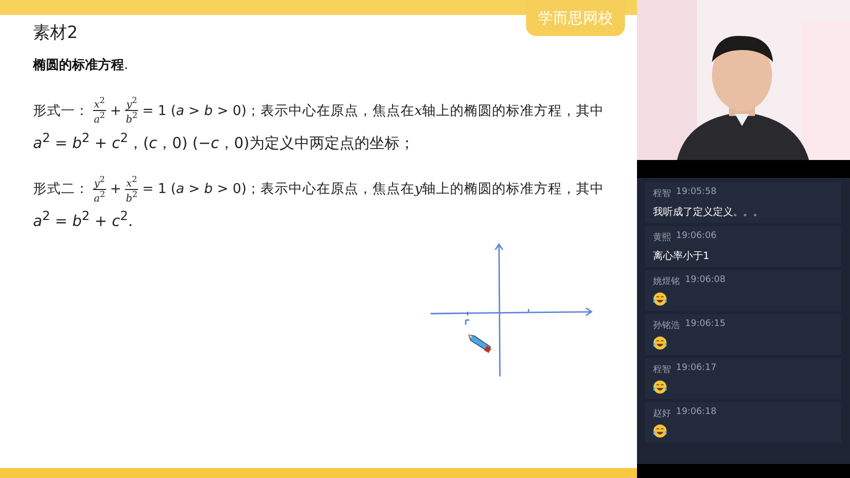 The image size is (850, 478). I want to click on fraction: y$^{2}$ a$^{2}$, so click(99, 189).